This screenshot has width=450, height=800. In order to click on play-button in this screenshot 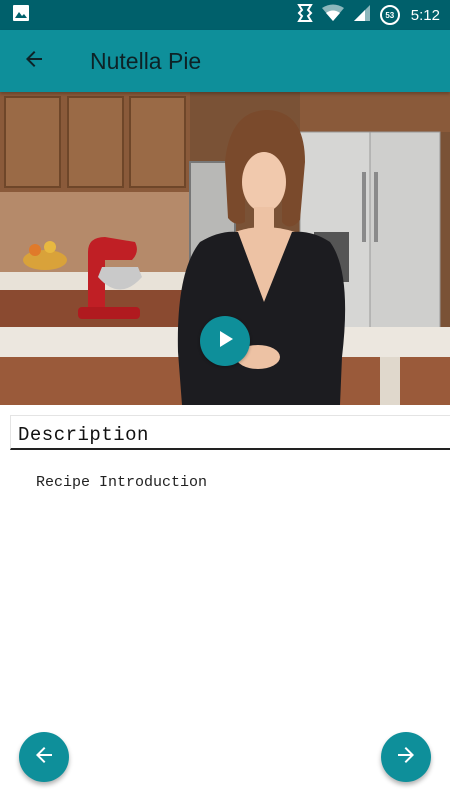, I will do `click(225, 341)`.